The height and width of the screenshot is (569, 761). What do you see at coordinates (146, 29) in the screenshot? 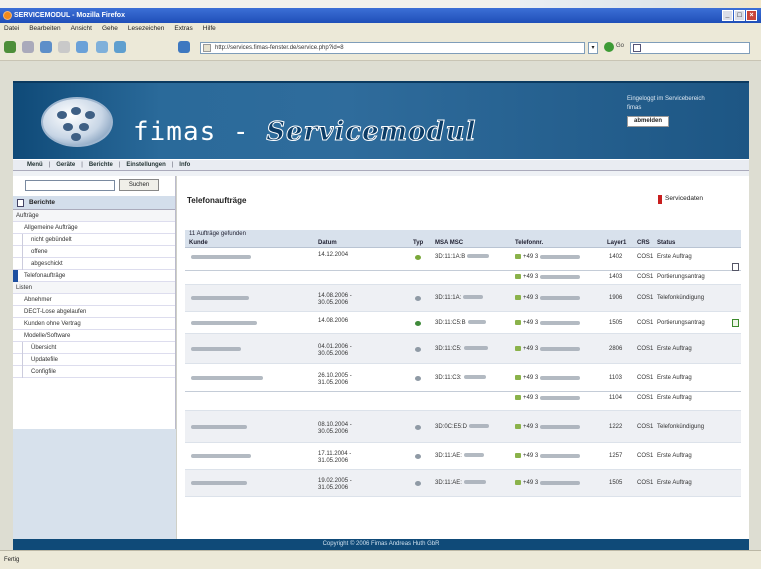
I see `menu-lesezeichen: Lesezeichen` at bounding box center [146, 29].